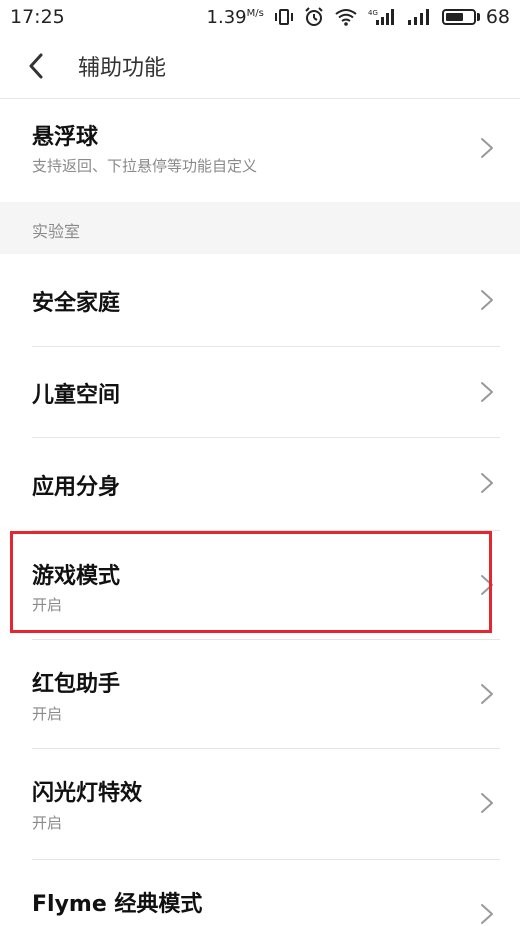 The image size is (520, 926). I want to click on back-arrow-icon, so click(36, 66).